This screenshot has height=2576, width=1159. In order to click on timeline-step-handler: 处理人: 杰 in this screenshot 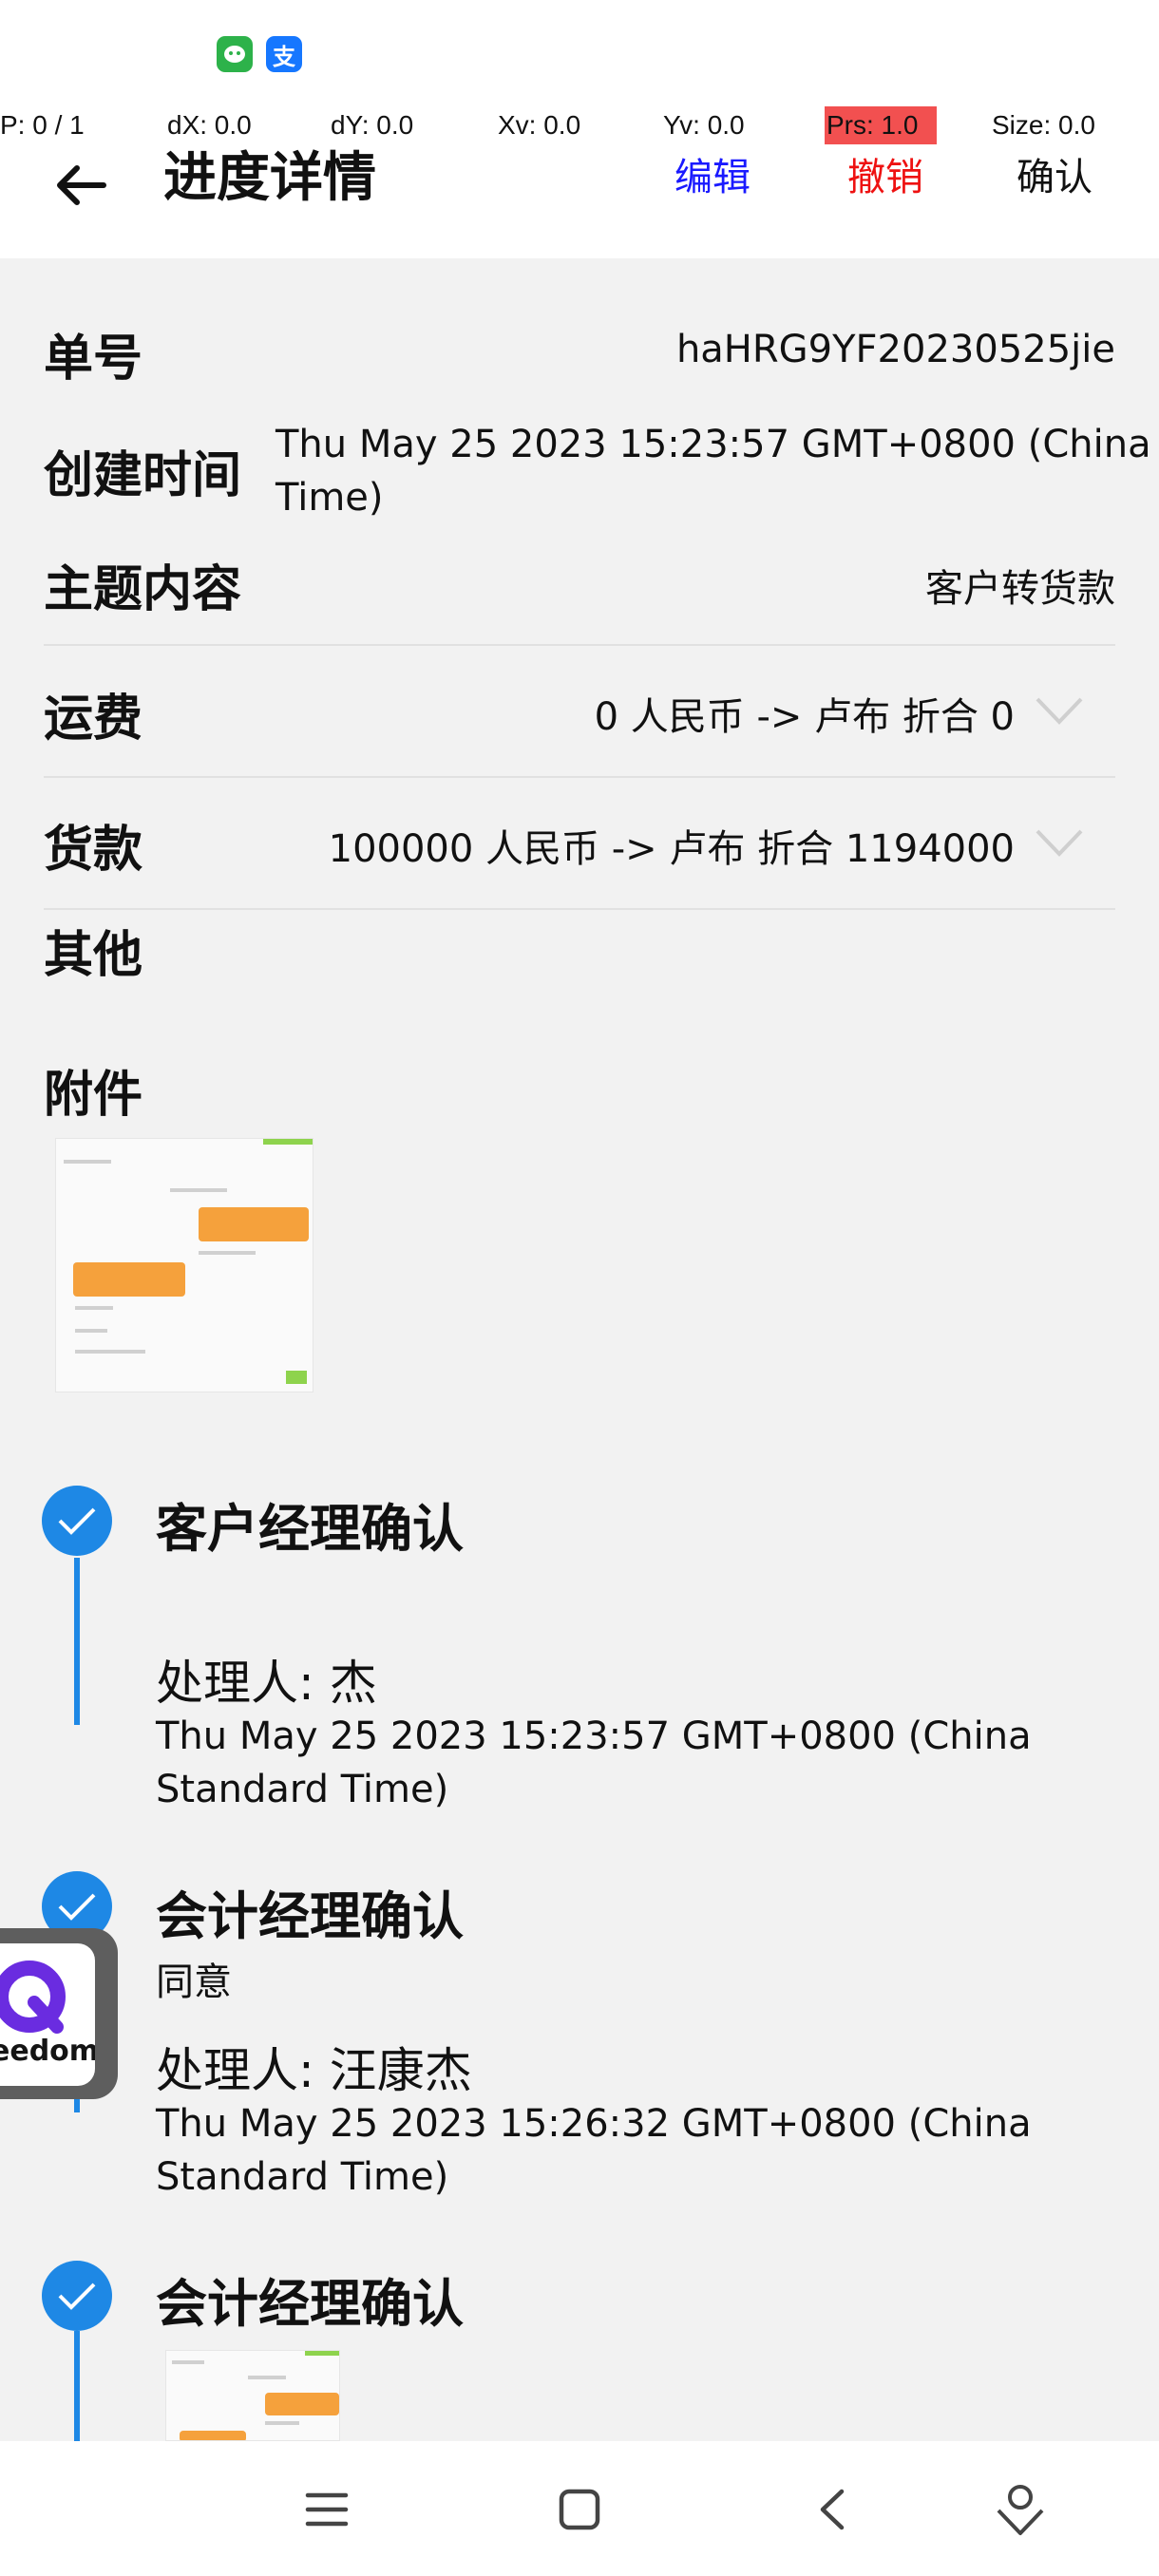, I will do `click(266, 1683)`.